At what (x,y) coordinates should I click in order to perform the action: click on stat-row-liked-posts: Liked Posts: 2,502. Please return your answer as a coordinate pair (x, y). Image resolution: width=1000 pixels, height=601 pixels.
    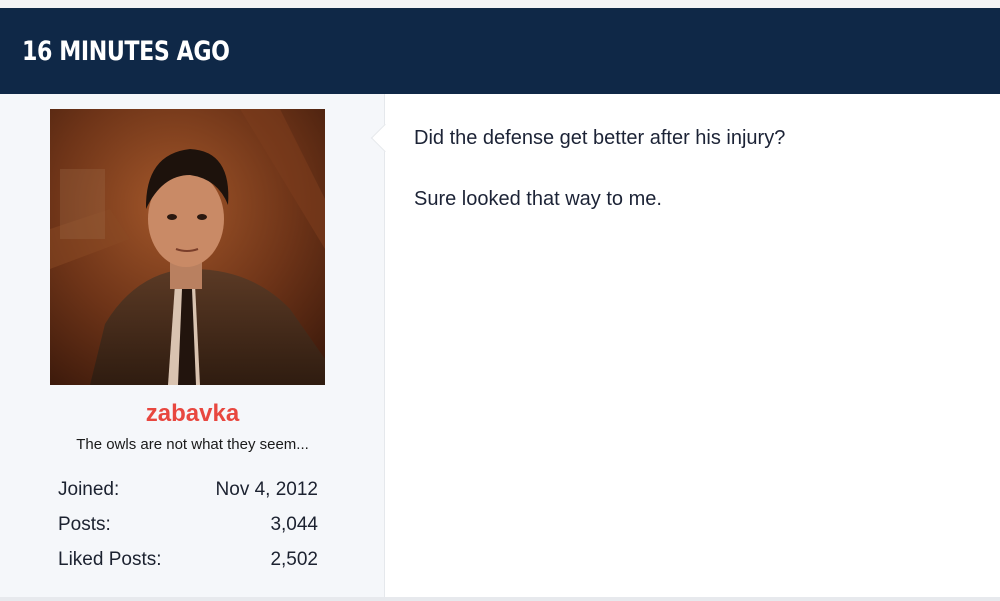
    Looking at the image, I should click on (188, 559).